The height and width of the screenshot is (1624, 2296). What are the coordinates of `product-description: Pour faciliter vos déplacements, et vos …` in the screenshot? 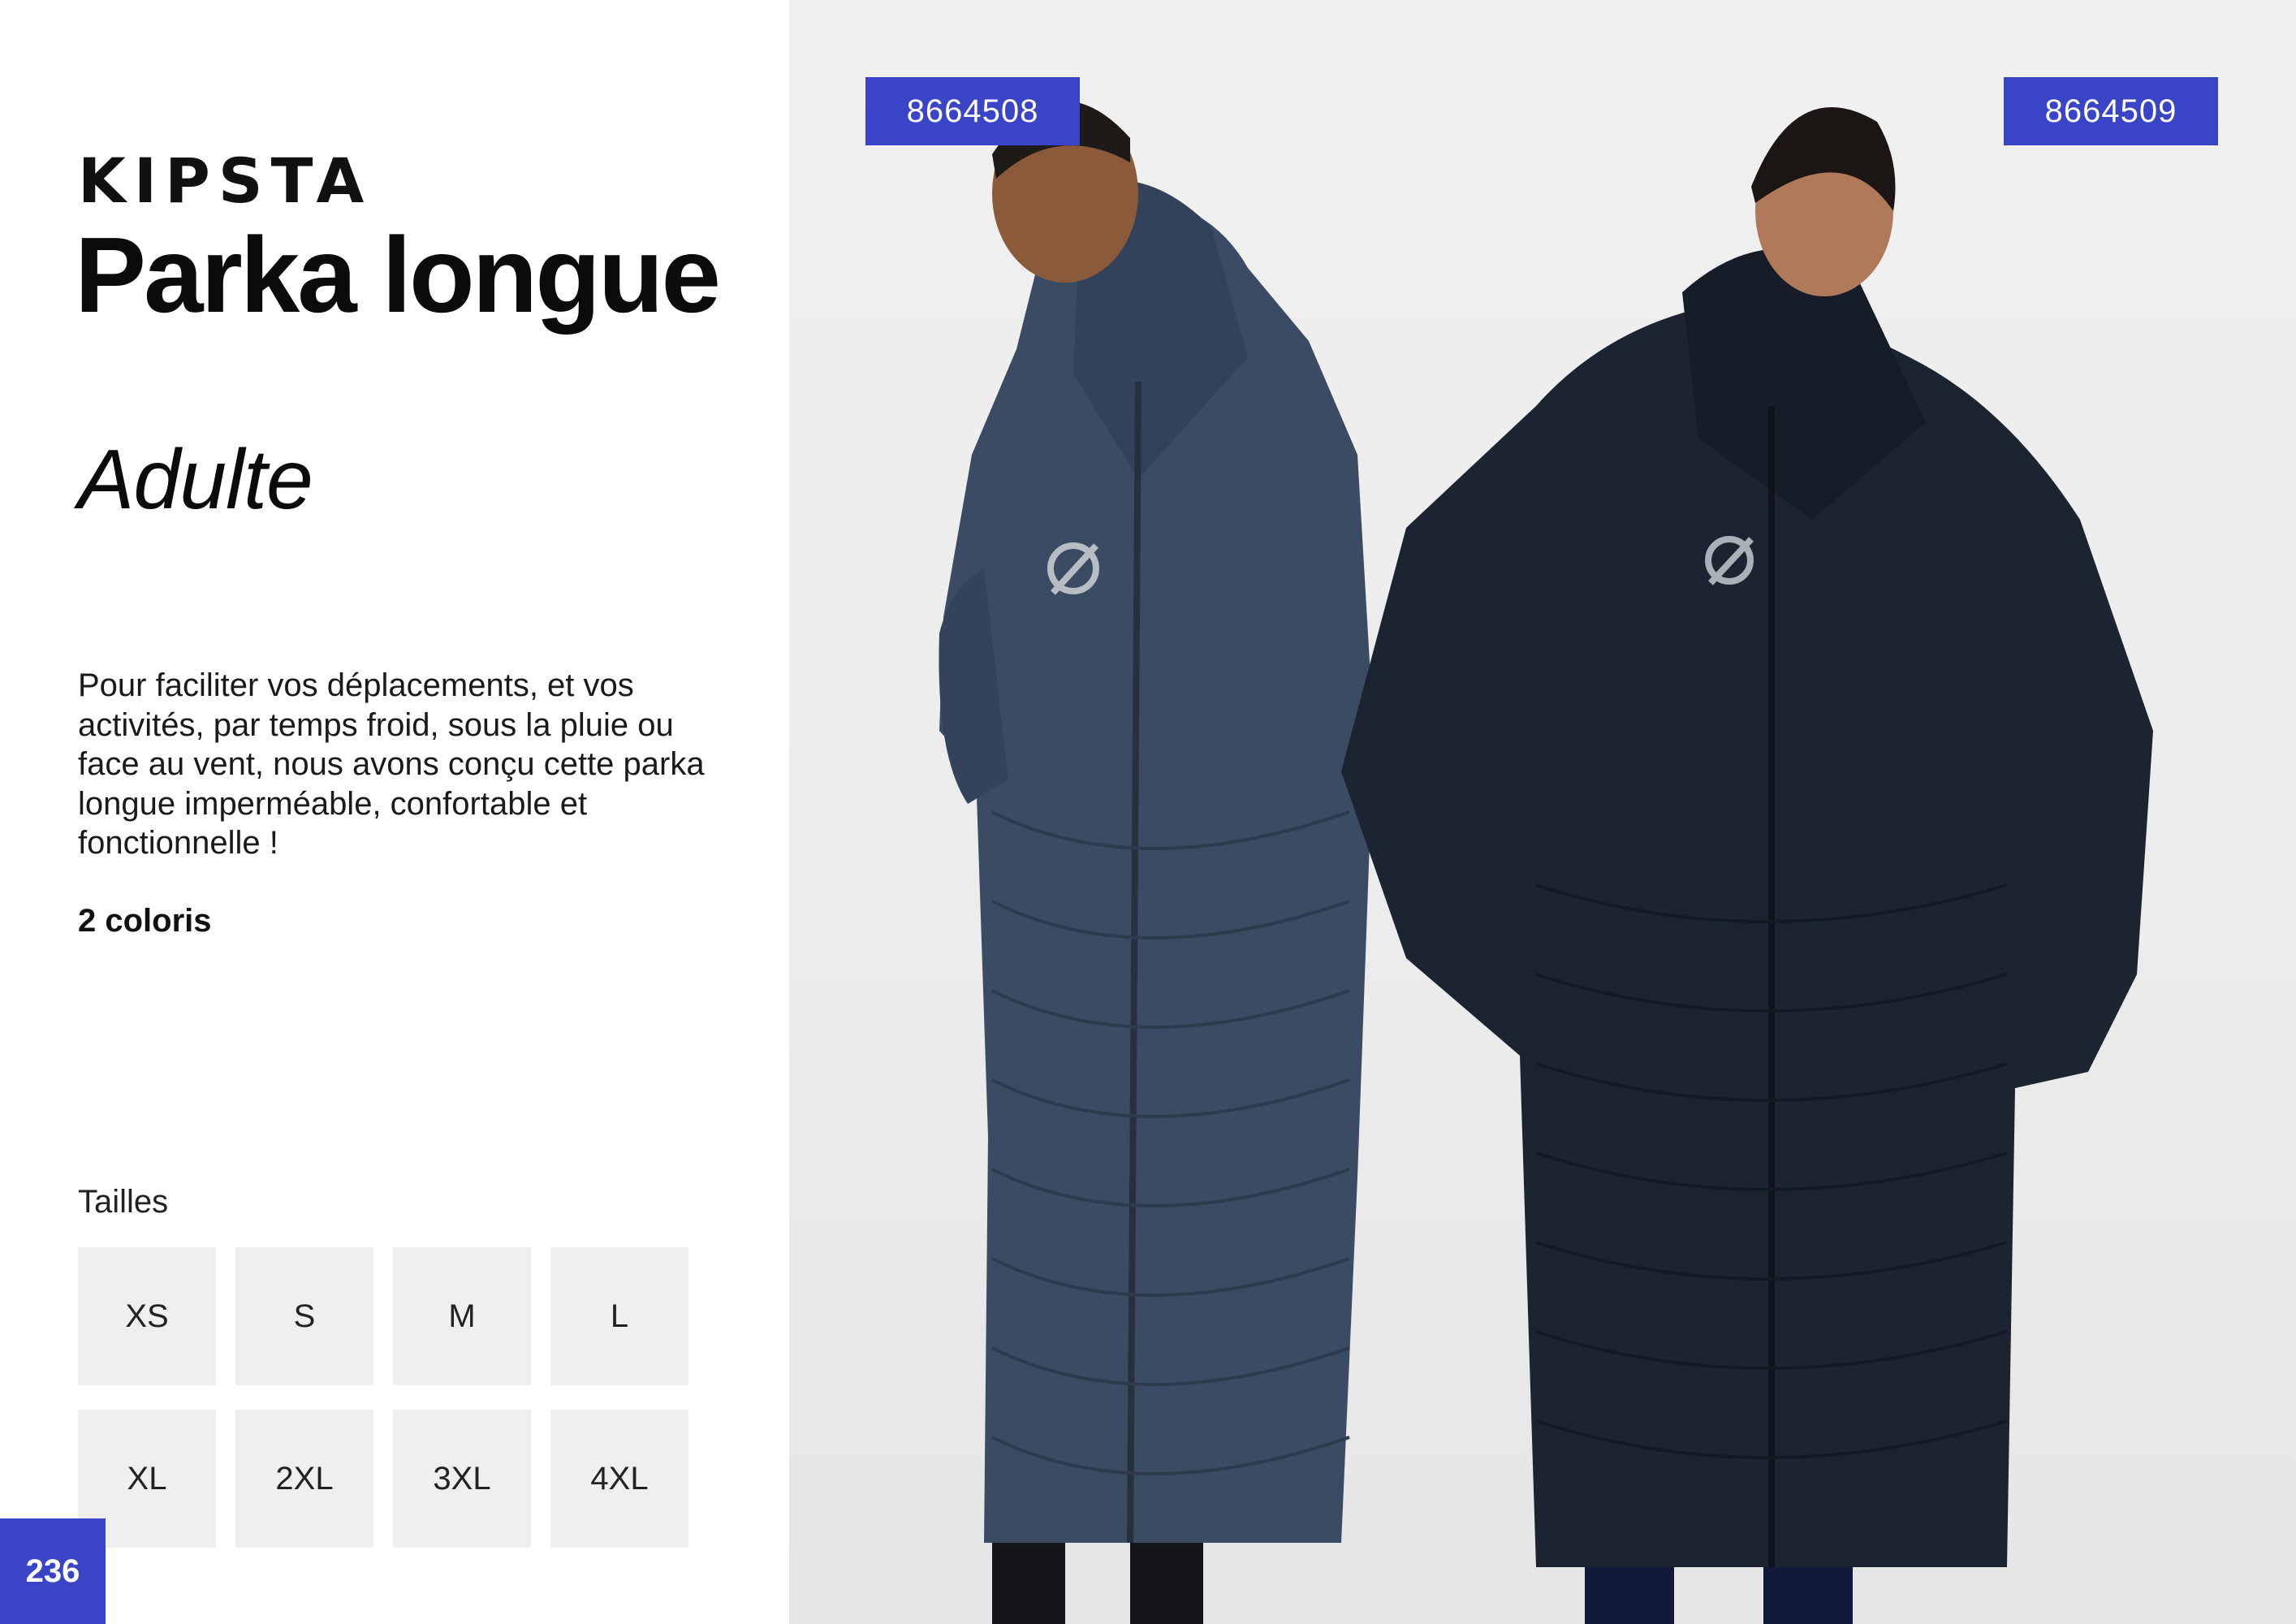 It's located at (391, 764).